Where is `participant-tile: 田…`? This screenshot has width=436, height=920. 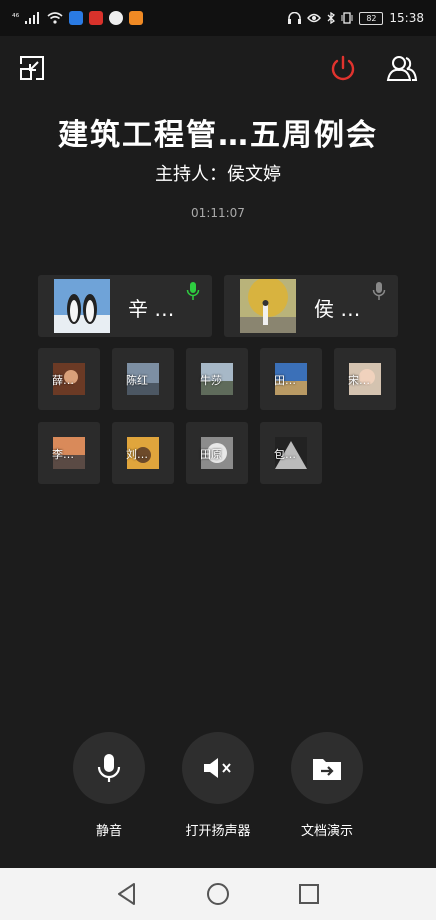
participant-tile: 田… is located at coordinates (291, 379).